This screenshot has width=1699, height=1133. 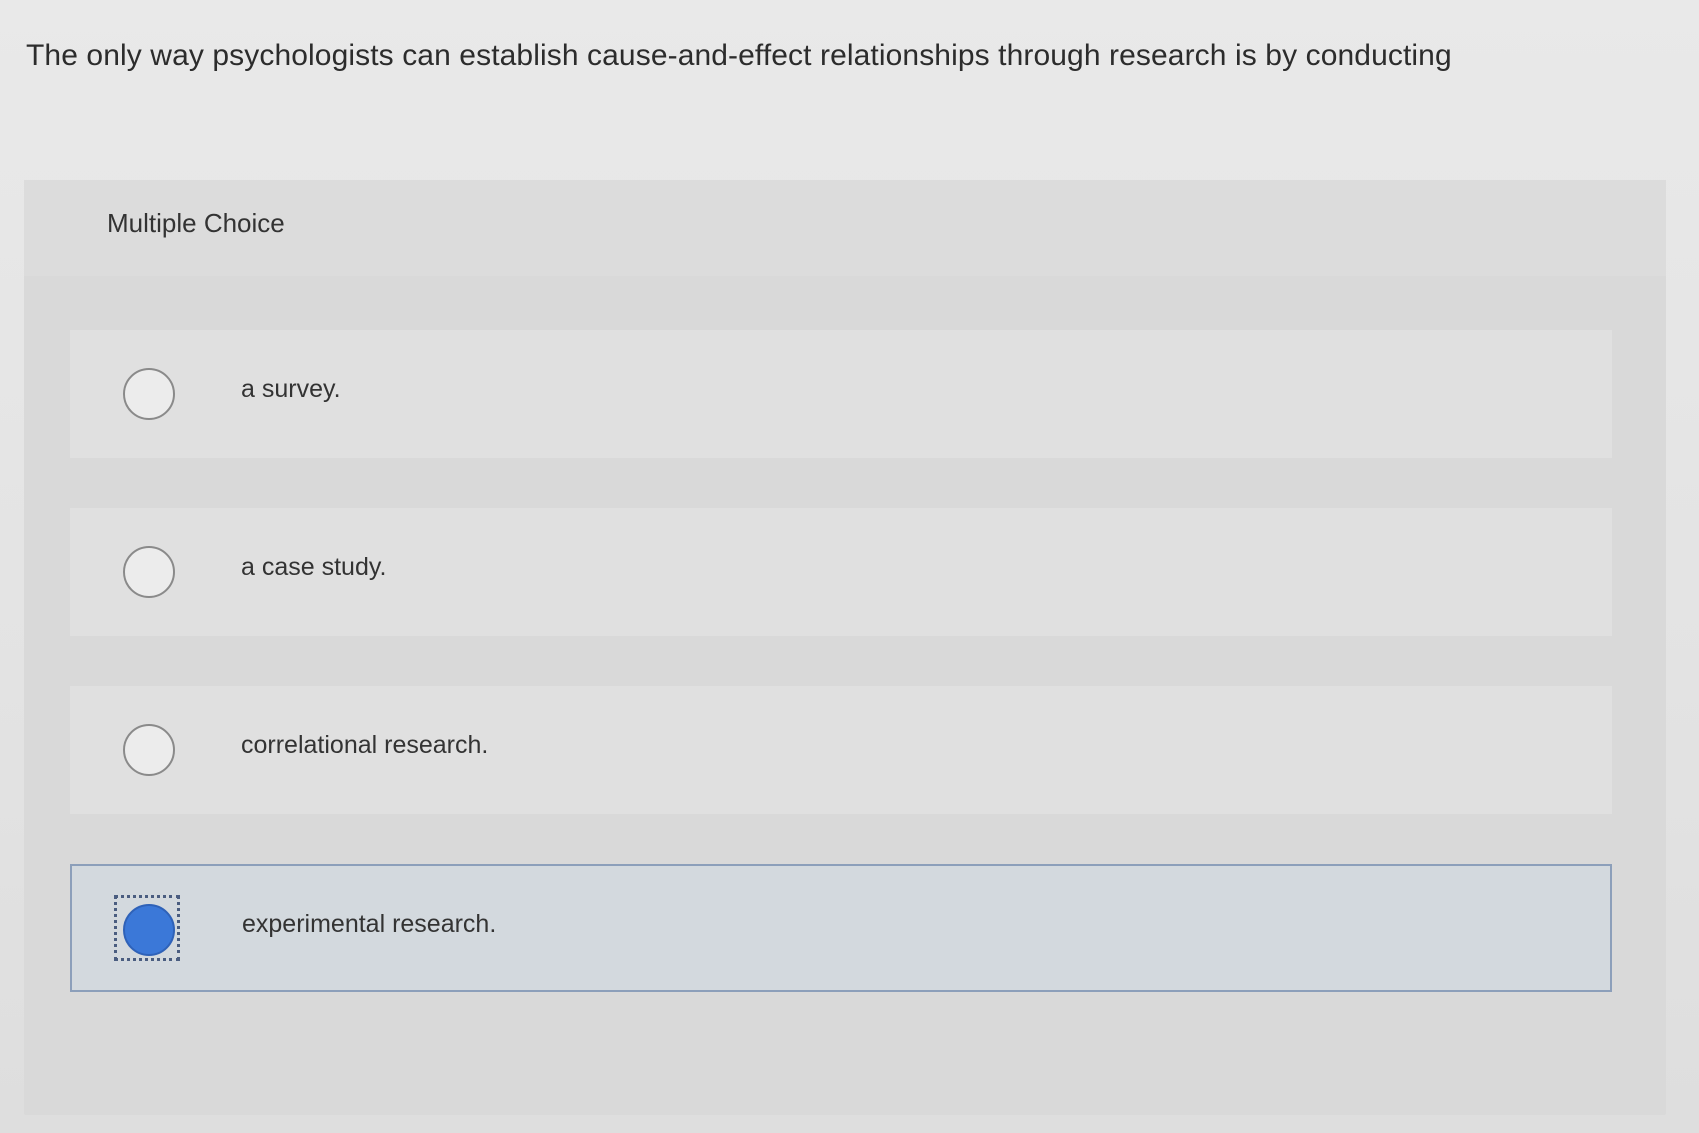 I want to click on radio-button-selected, so click(x=149, y=930).